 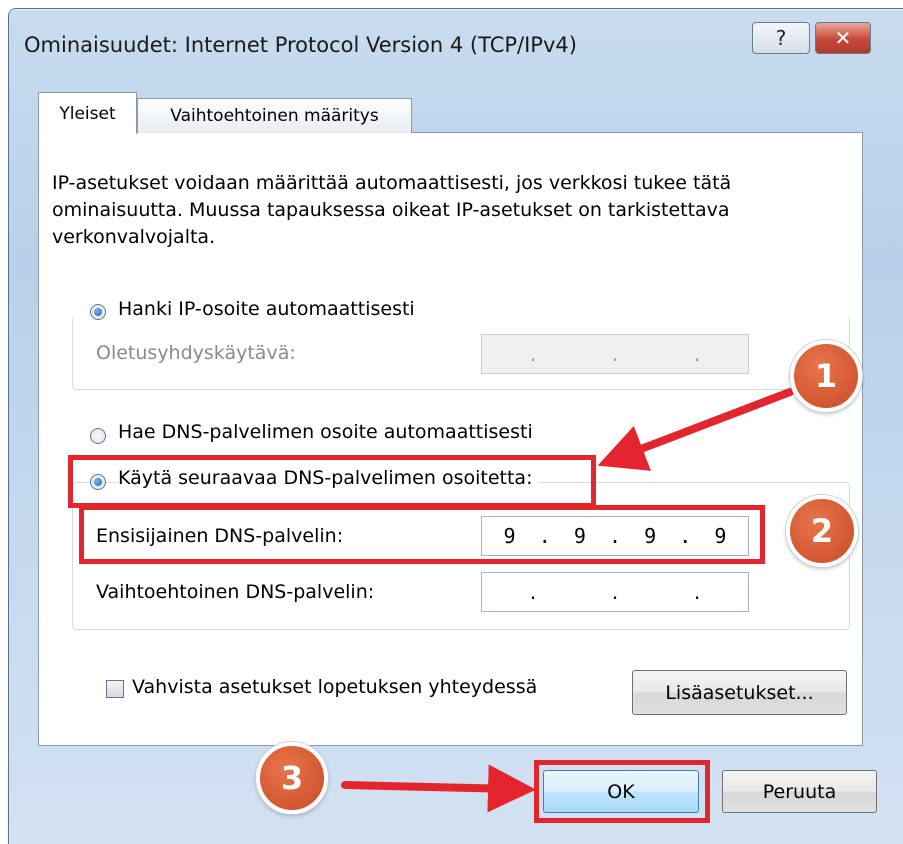 I want to click on tab-label: Yleiset, so click(x=87, y=113).